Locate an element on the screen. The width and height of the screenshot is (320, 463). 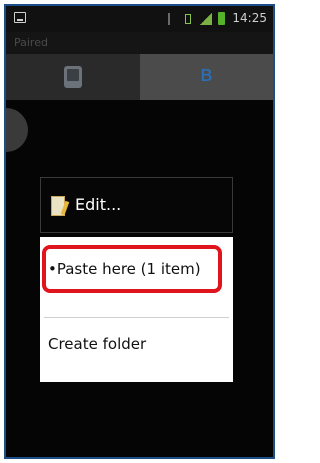
title-bar: Paired is located at coordinates (139, 43).